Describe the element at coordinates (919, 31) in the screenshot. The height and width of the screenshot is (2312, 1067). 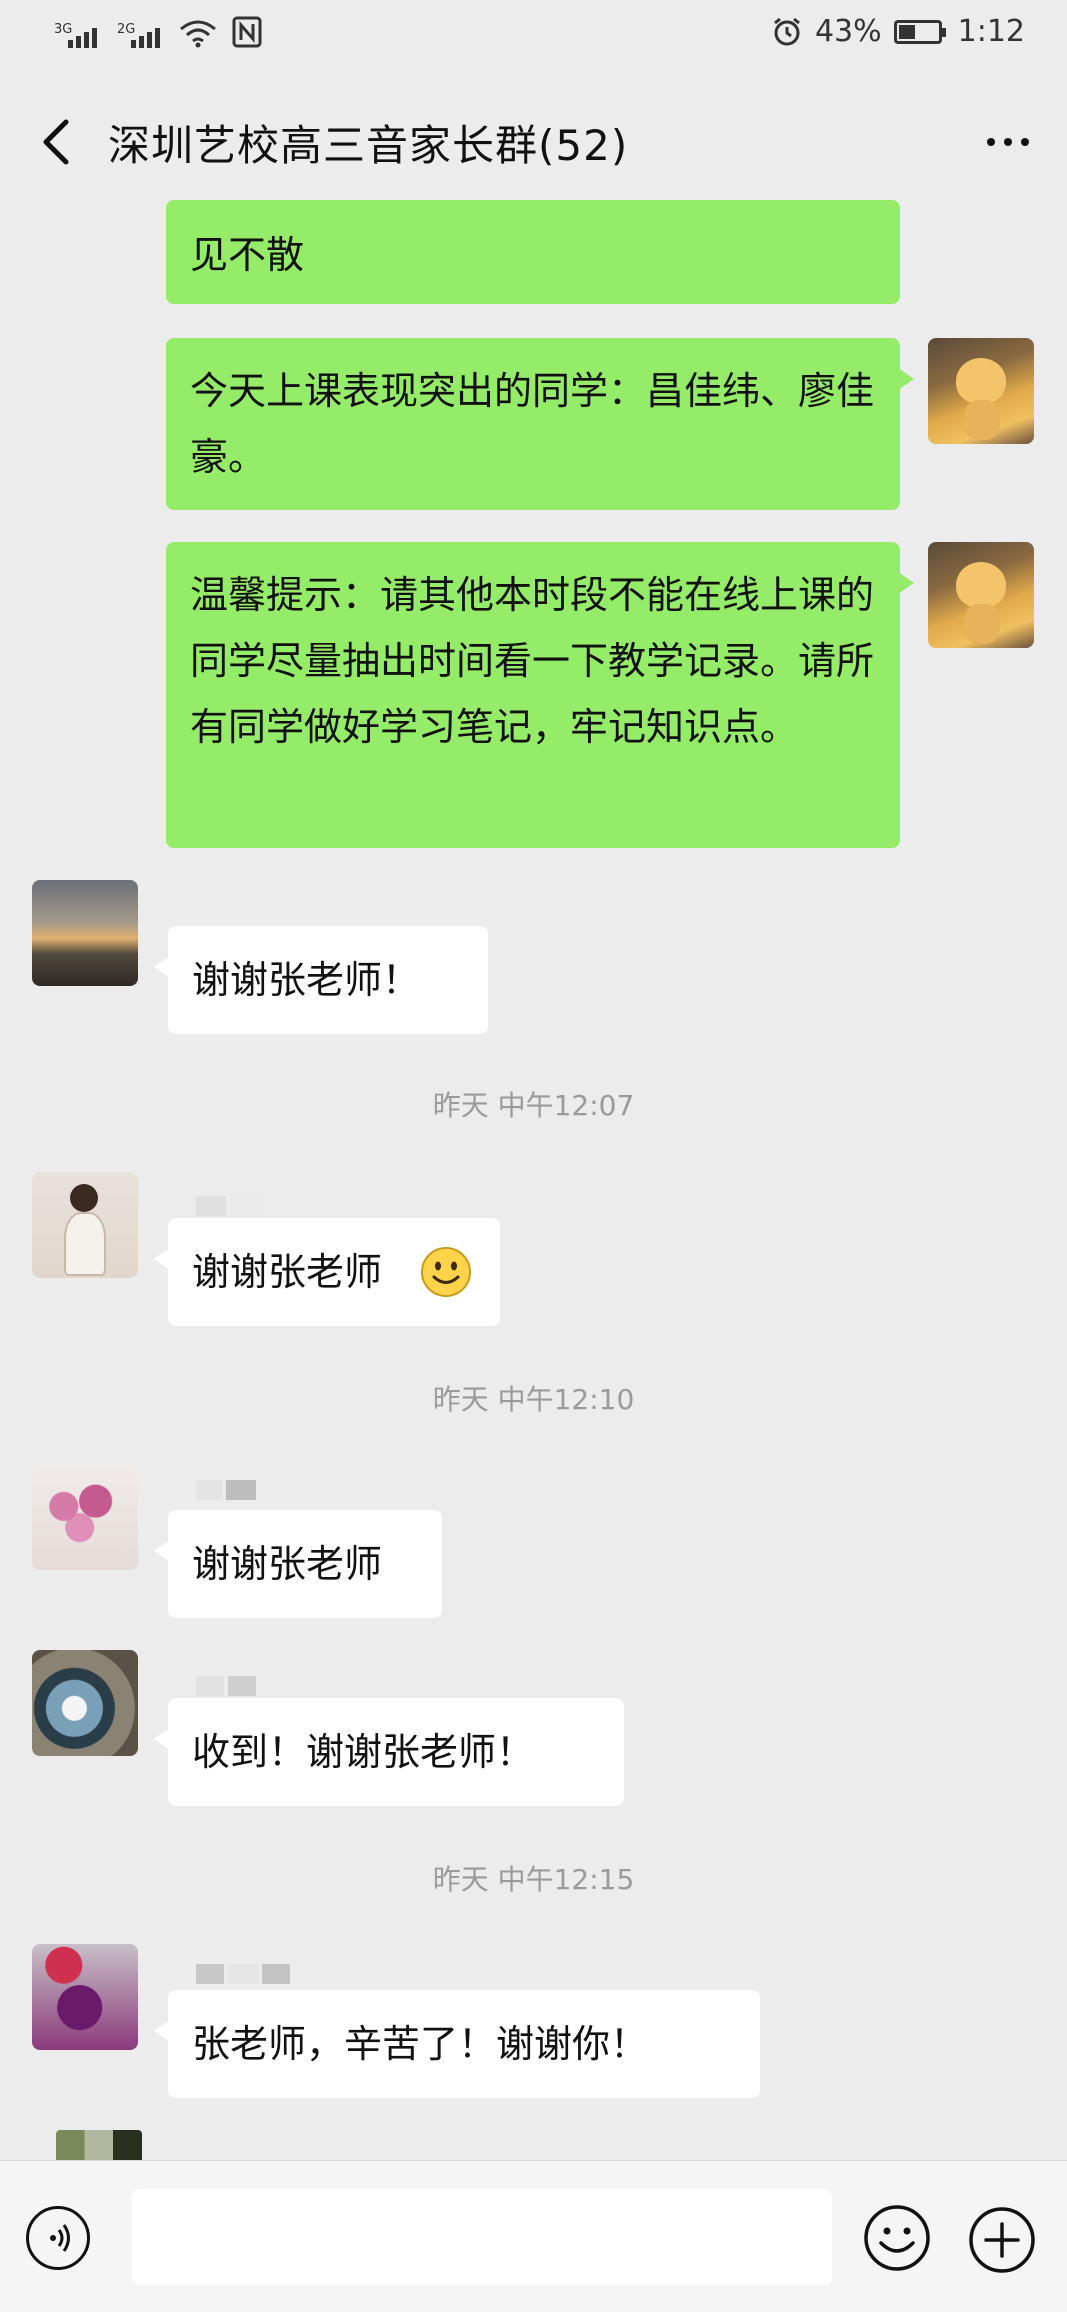
I see `battery-icon` at that location.